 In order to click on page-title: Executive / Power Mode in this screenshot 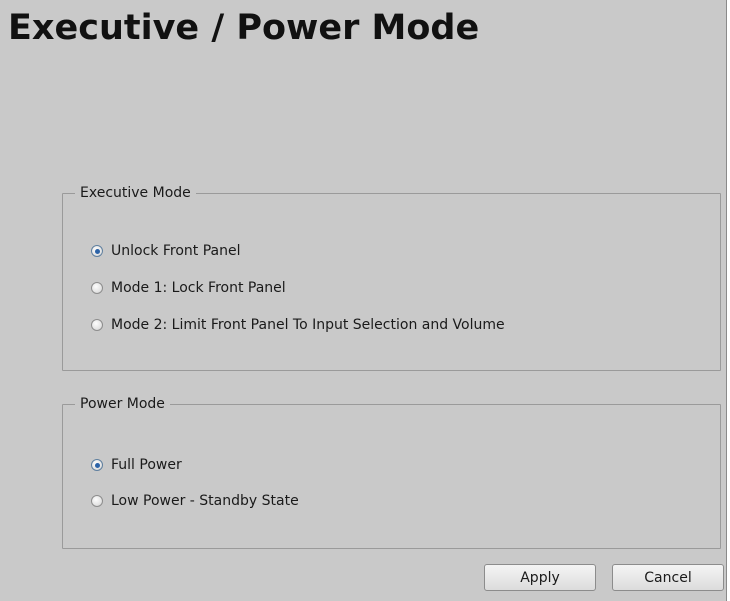, I will do `click(244, 28)`.